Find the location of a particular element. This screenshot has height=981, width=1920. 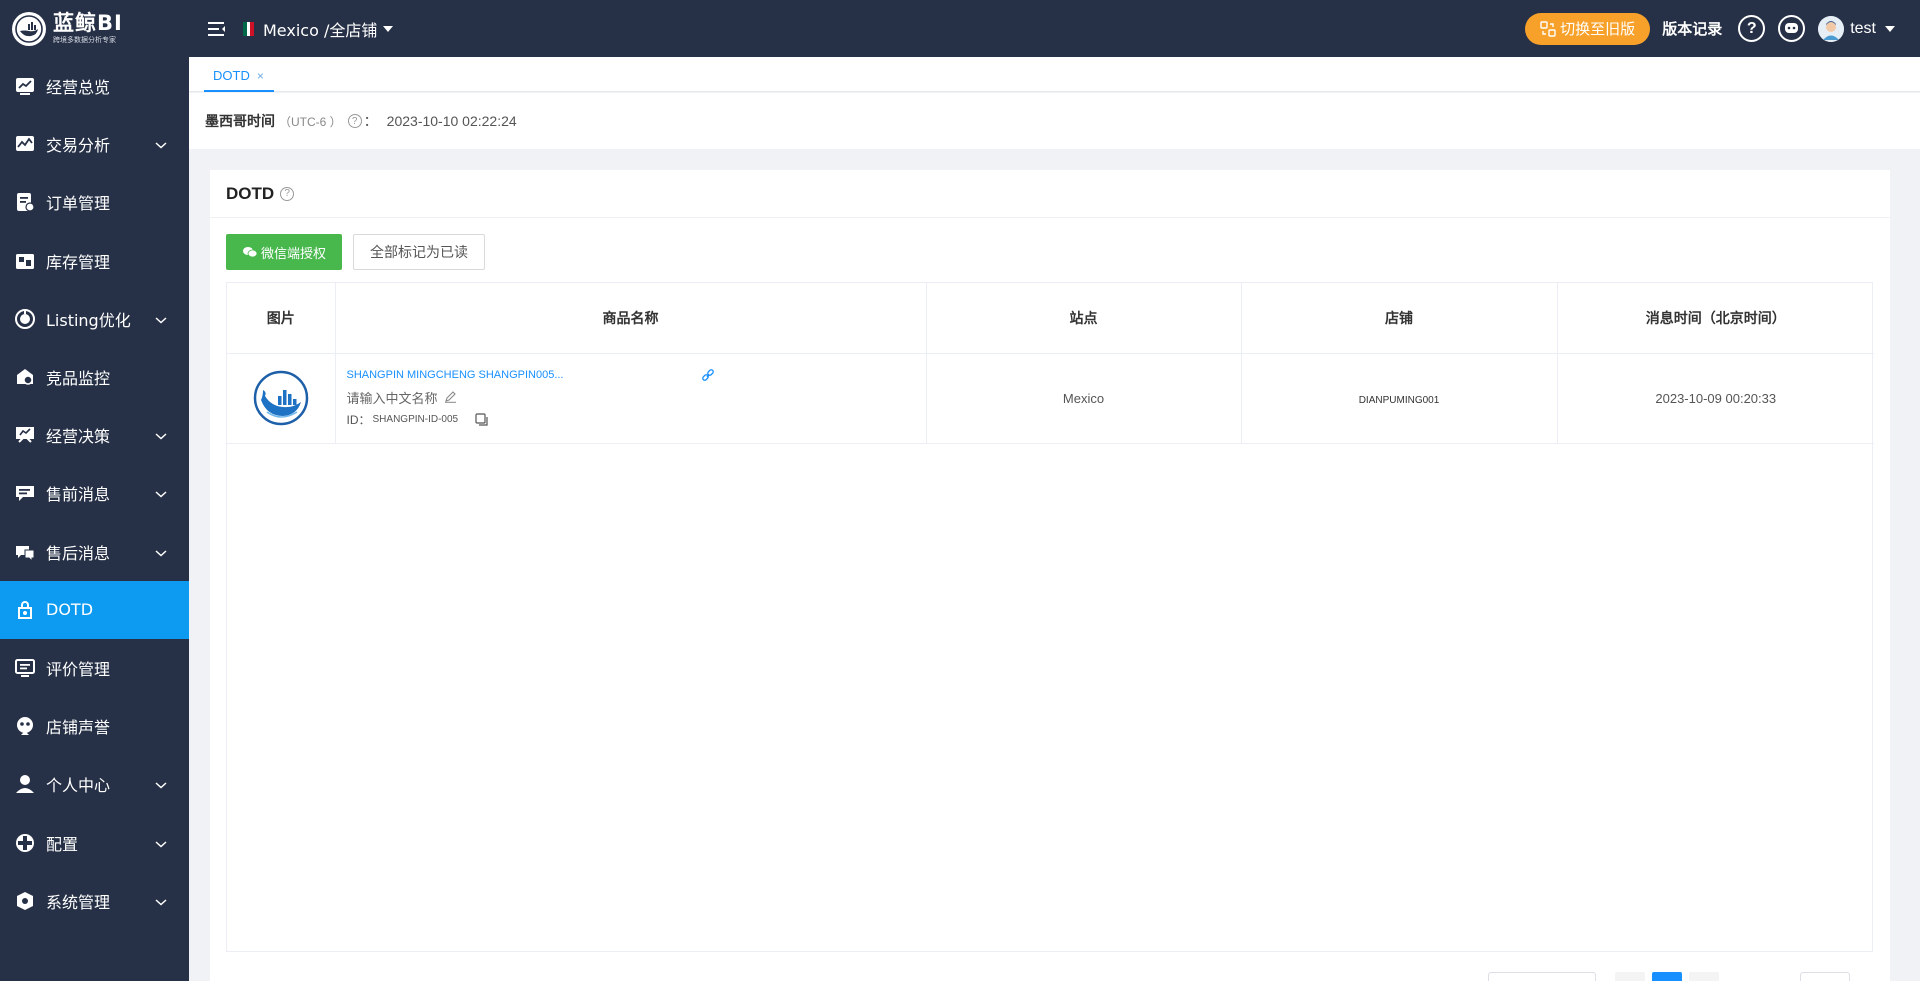

sidebar-item-presale-message: 售前消息 is located at coordinates (94, 493).